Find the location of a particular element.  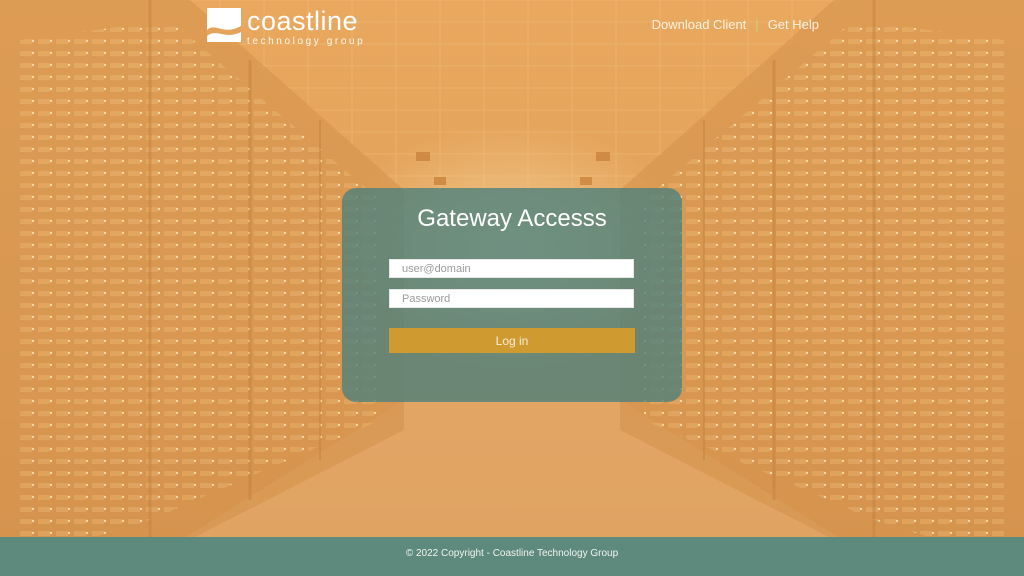

username-input is located at coordinates (511, 268).